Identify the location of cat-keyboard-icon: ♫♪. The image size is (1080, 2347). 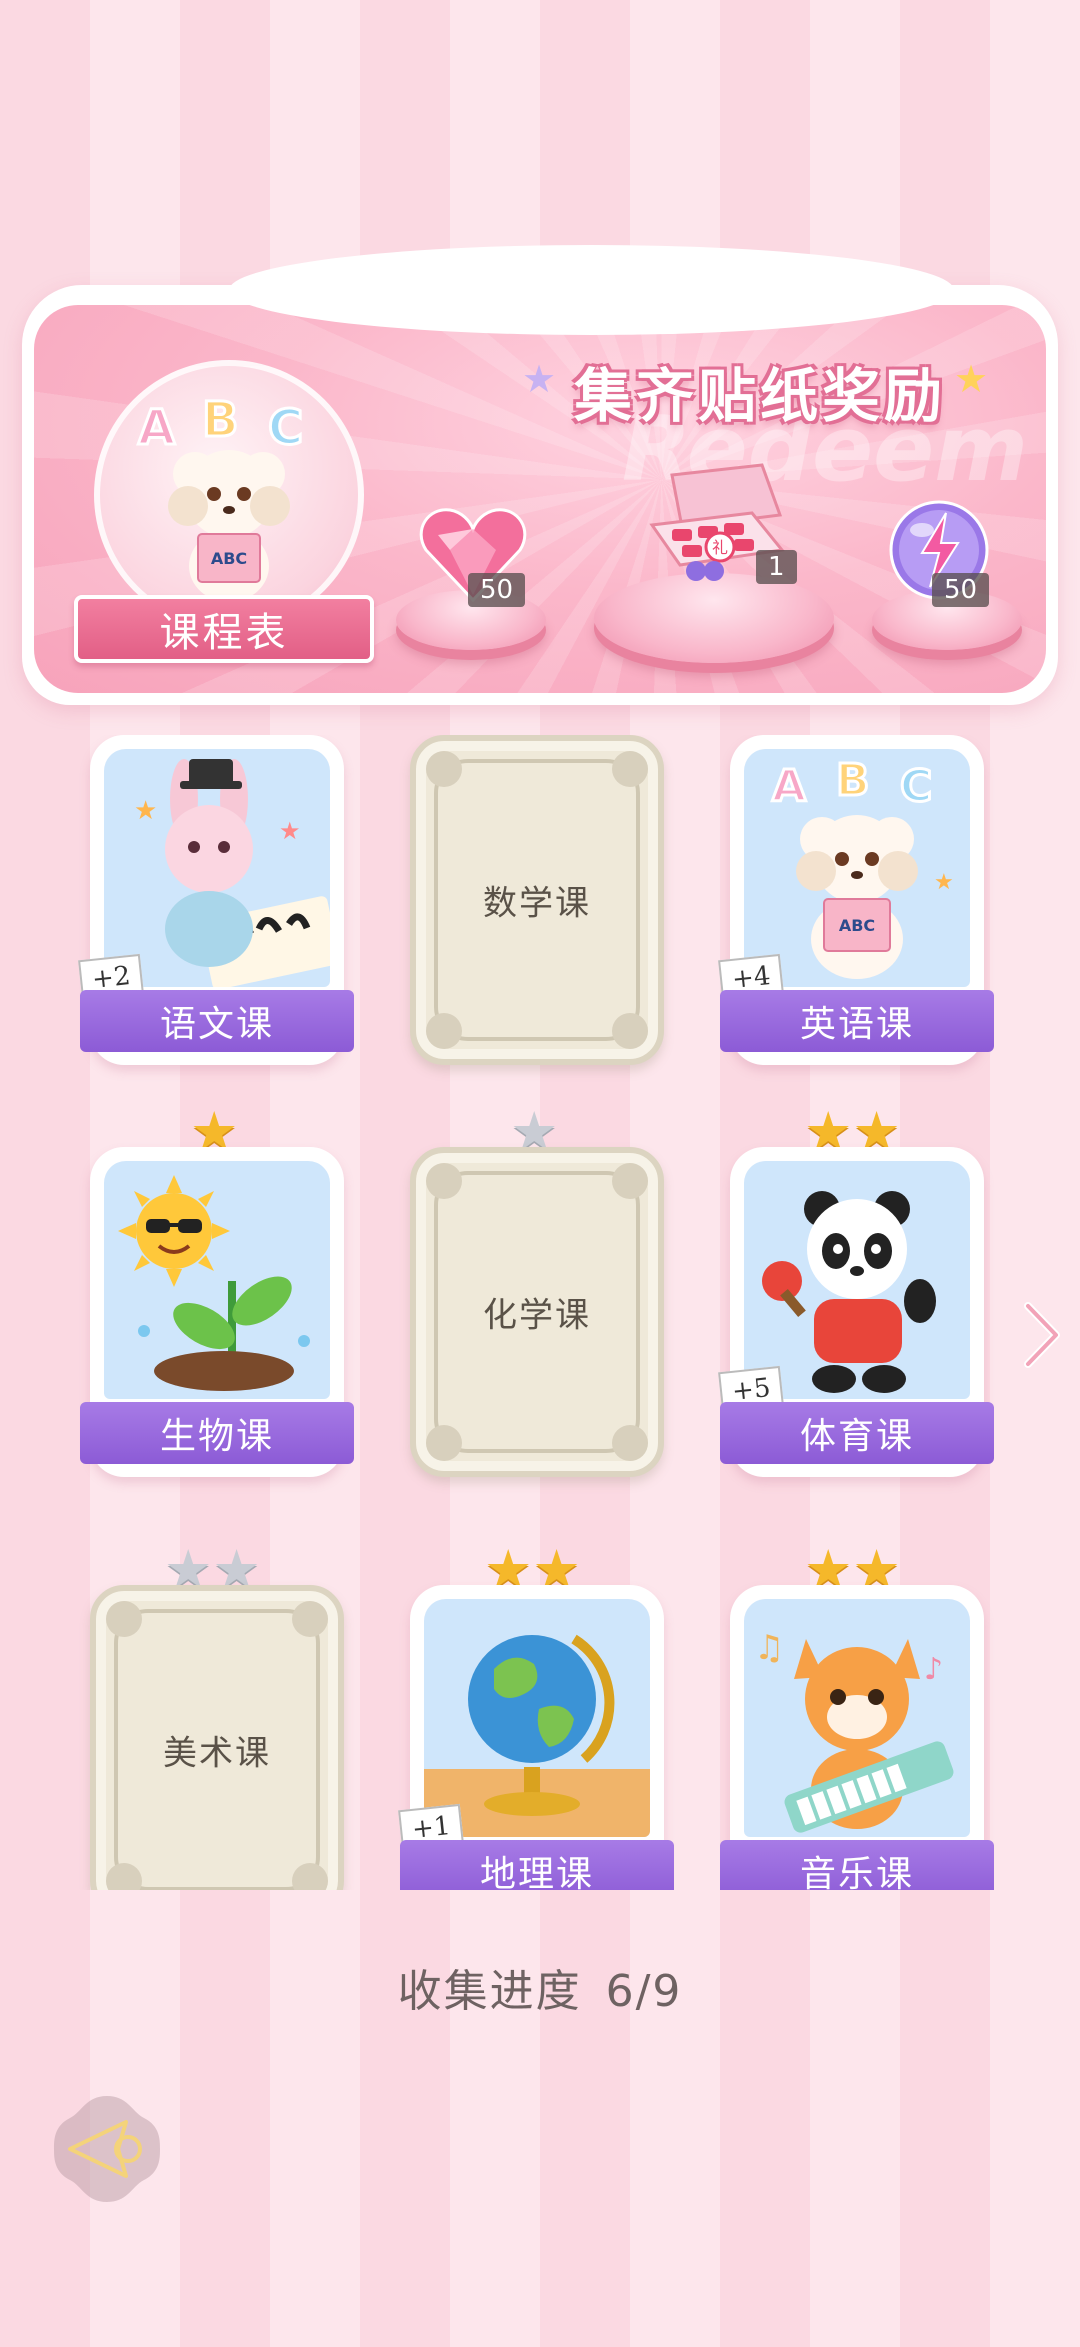
(854, 1730).